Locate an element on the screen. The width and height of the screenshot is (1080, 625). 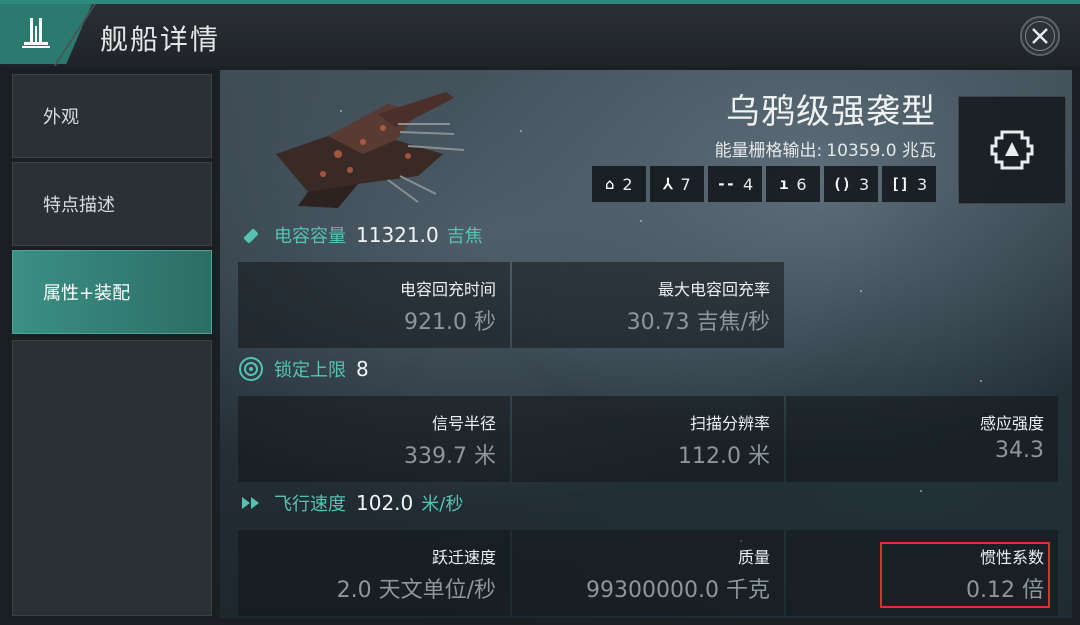
sensor-strength: 感应强度 34.3 is located at coordinates (922, 439).